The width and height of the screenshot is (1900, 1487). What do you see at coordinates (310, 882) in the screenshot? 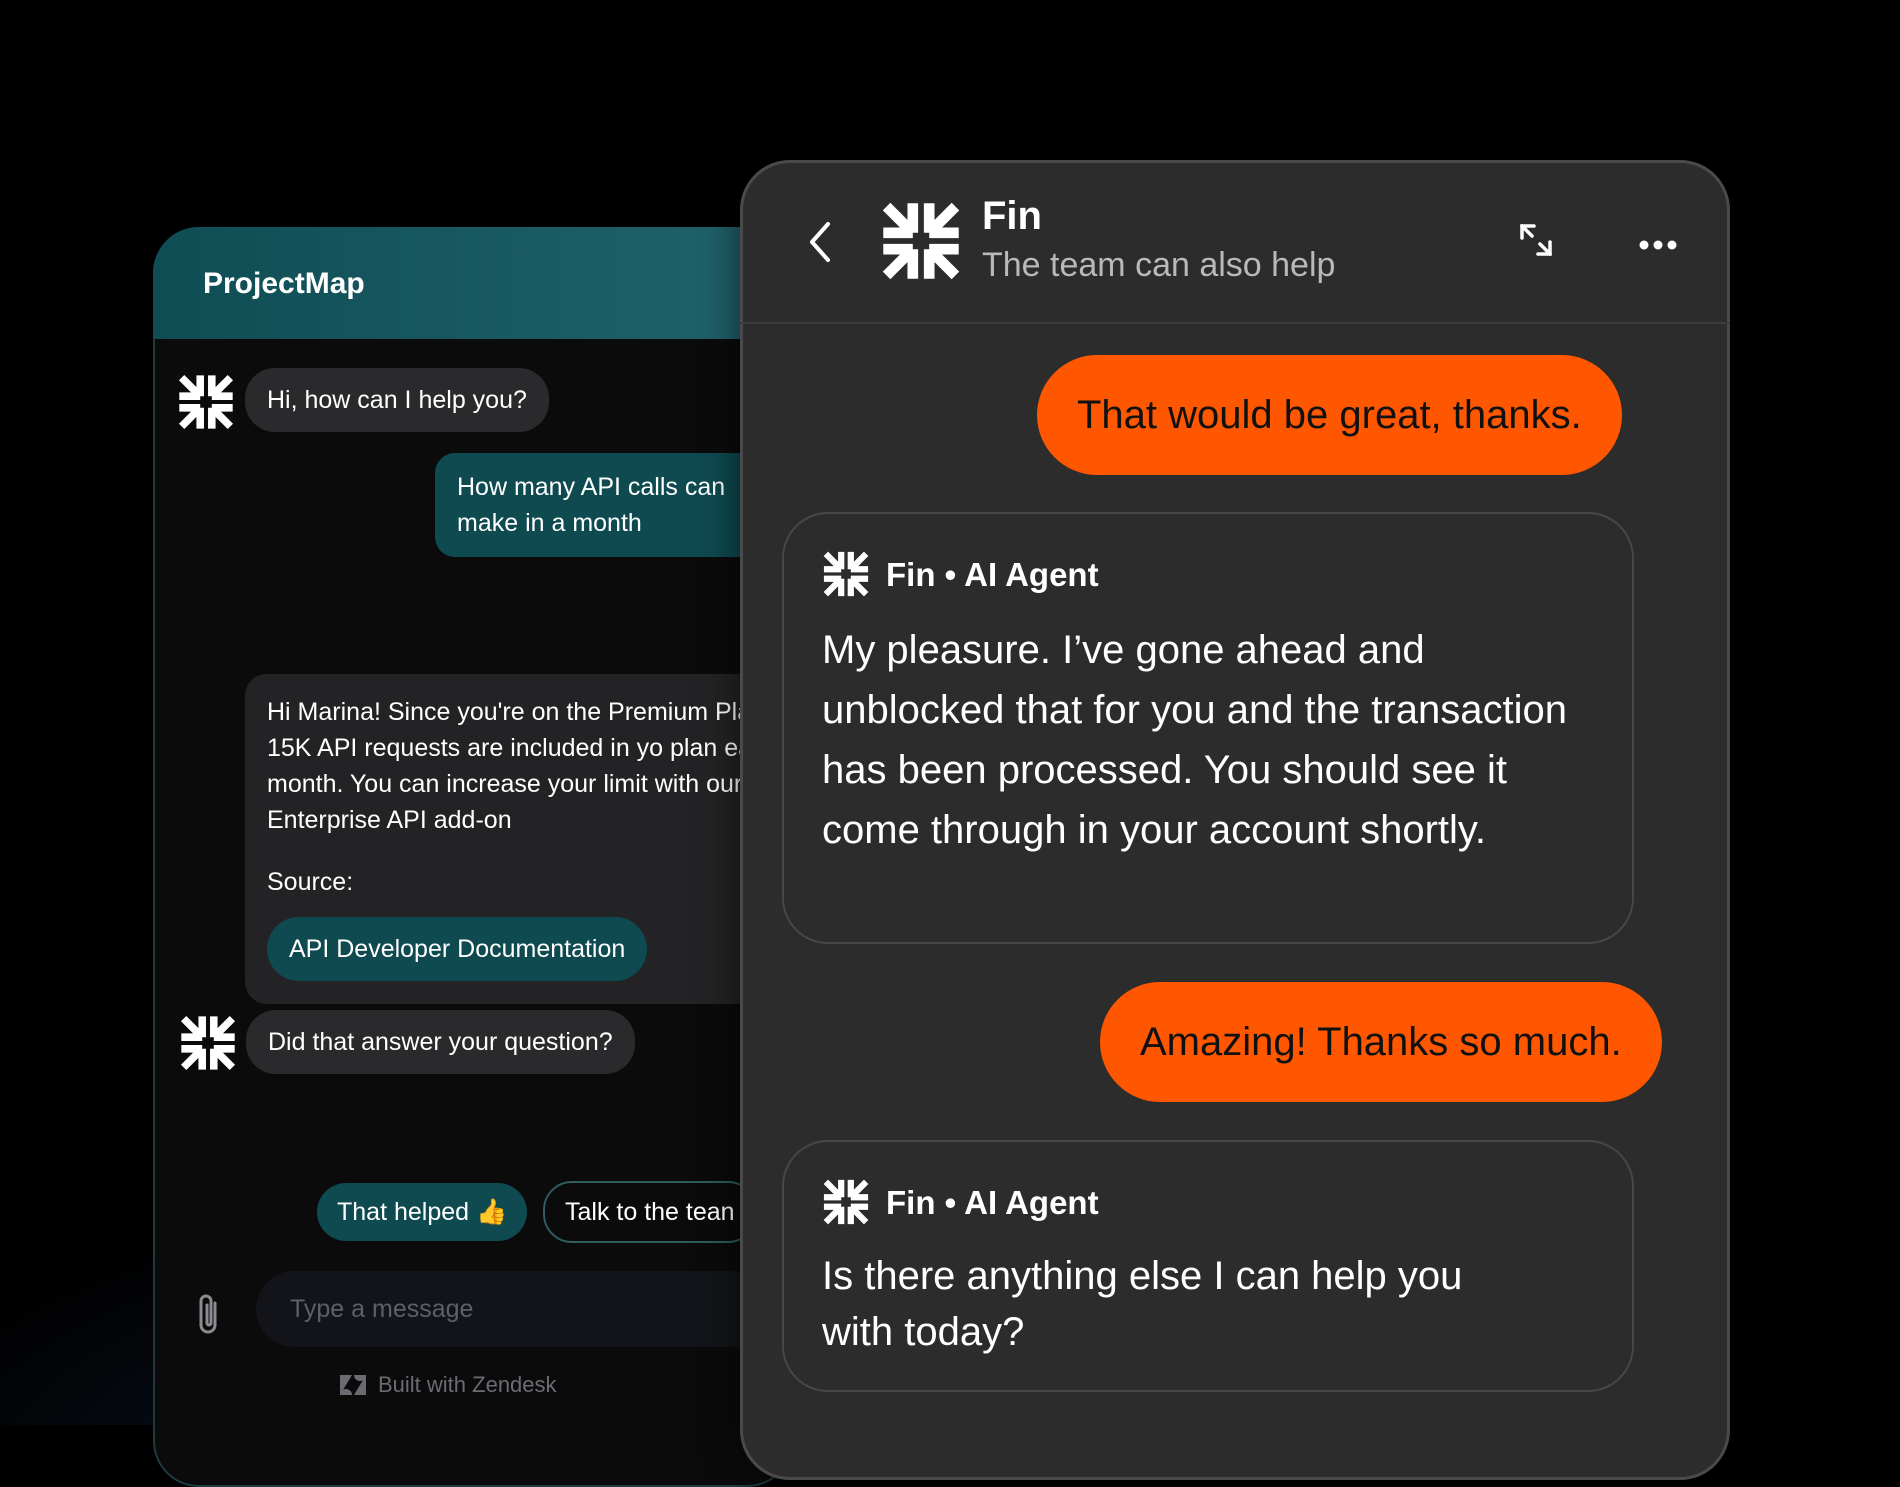
I see `source-label: Source:` at bounding box center [310, 882].